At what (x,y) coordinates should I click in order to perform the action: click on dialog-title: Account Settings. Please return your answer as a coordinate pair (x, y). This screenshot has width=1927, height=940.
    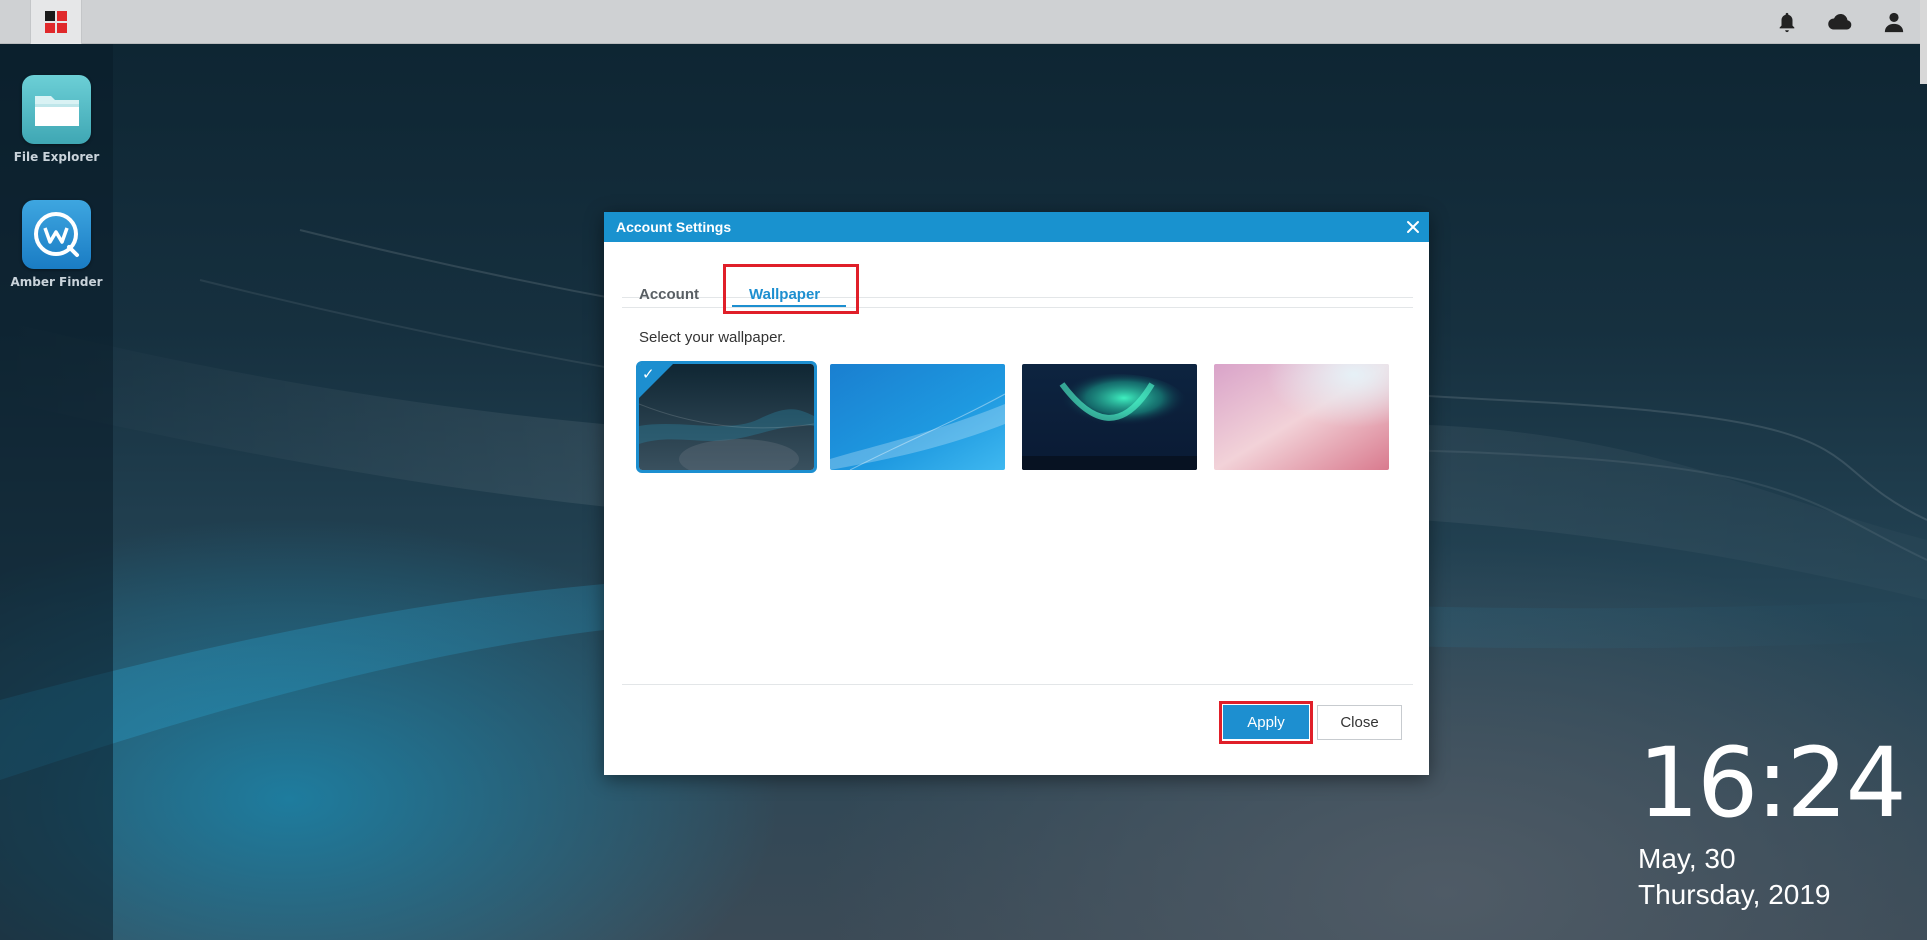
    Looking at the image, I should click on (674, 227).